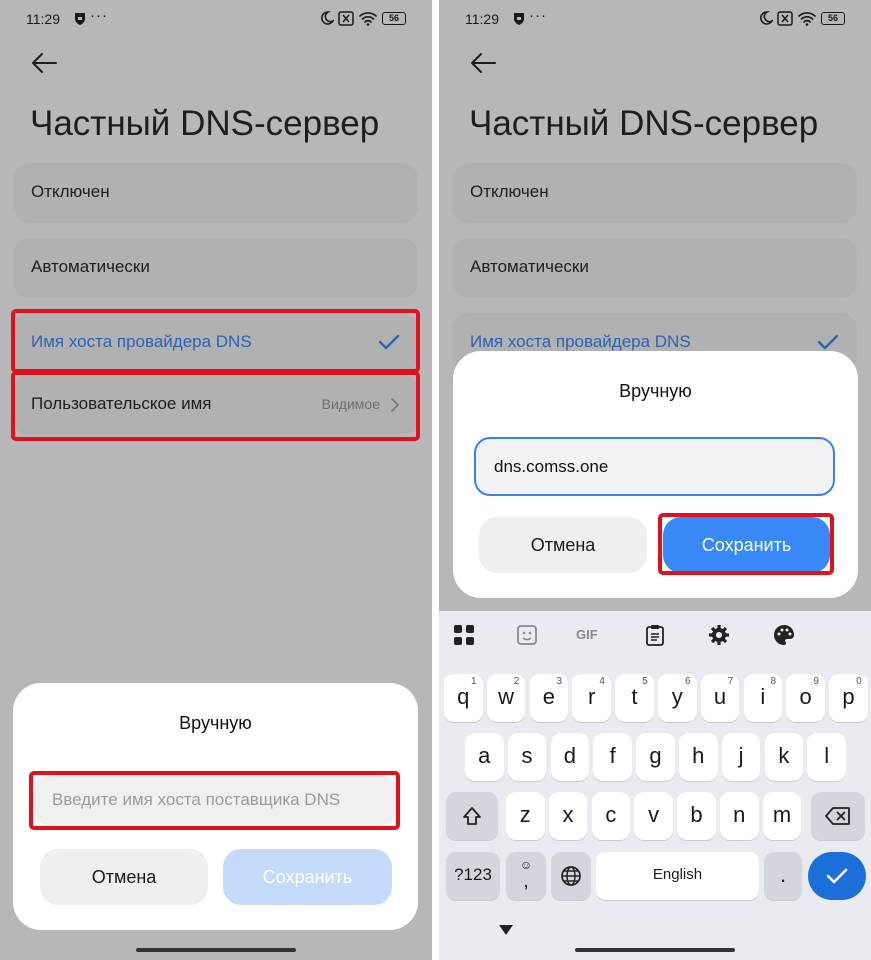 This screenshot has width=871, height=960. I want to click on key-d: d, so click(570, 757).